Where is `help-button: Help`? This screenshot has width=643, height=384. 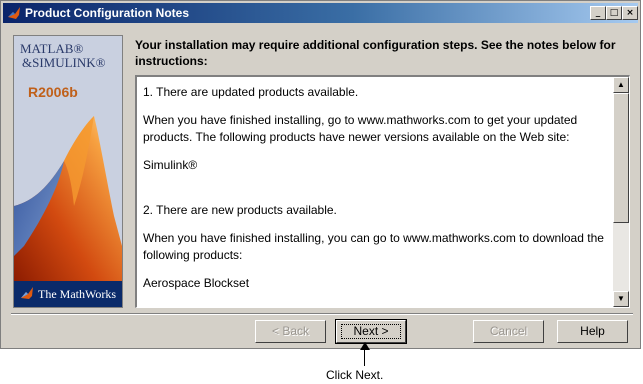 help-button: Help is located at coordinates (592, 331).